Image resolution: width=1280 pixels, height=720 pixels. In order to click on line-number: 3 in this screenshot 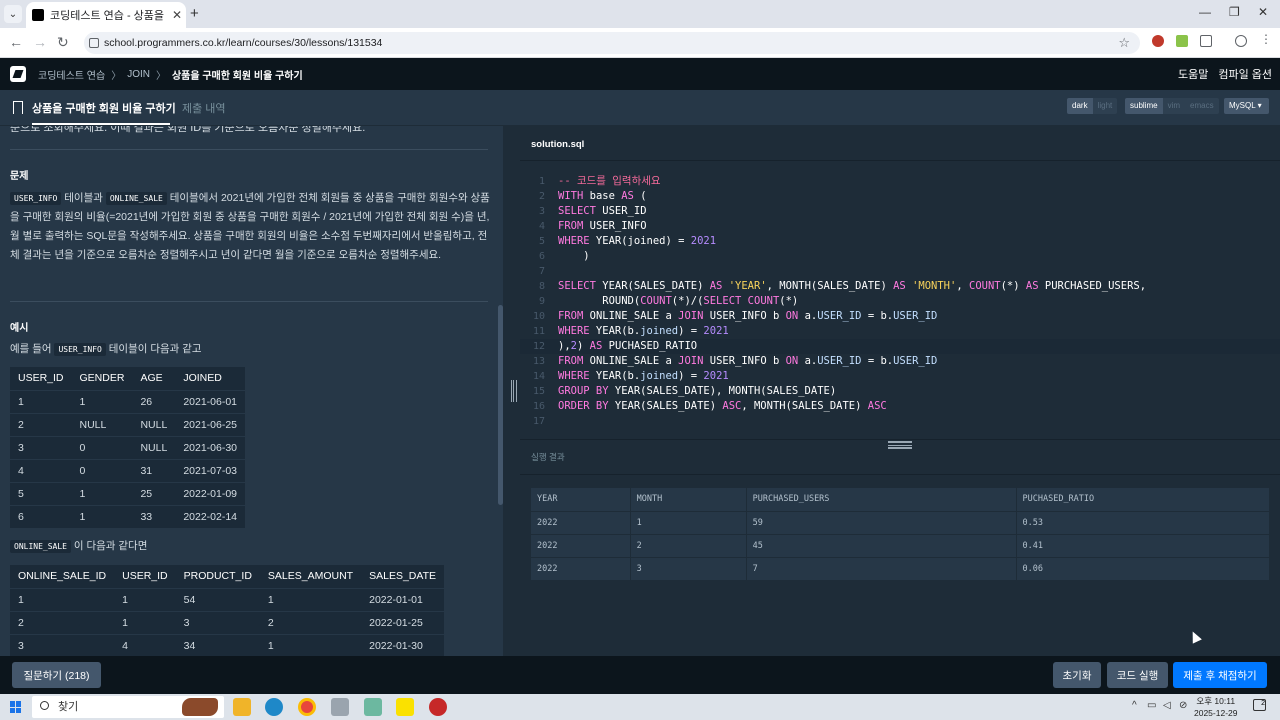, I will do `click(541, 211)`.